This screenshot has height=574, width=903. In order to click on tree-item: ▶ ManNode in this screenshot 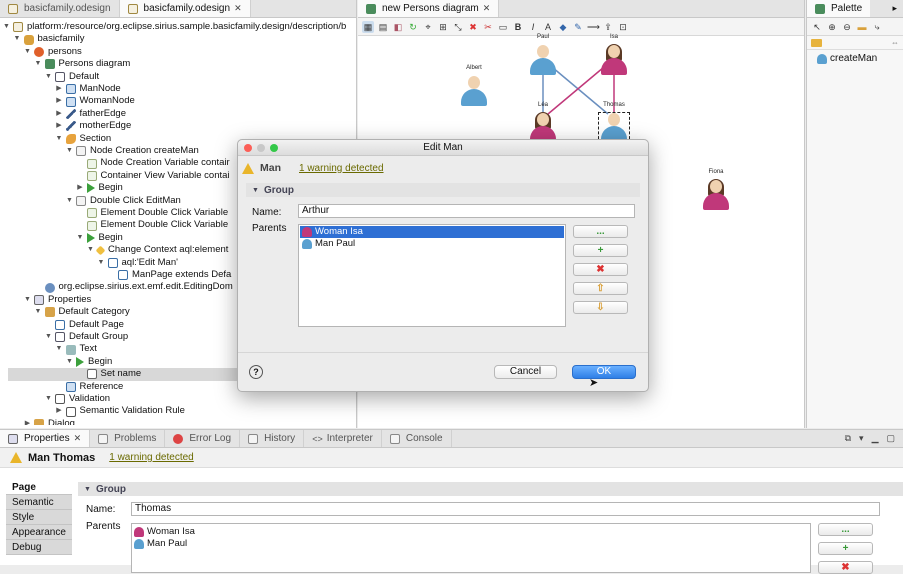, I will do `click(88, 89)`.